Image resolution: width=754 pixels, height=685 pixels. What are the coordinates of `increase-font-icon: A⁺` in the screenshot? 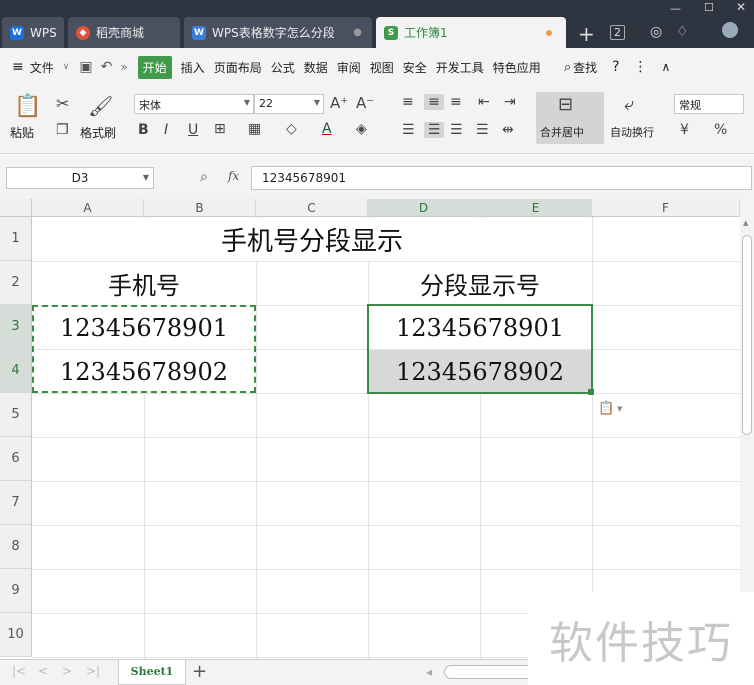 It's located at (339, 103).